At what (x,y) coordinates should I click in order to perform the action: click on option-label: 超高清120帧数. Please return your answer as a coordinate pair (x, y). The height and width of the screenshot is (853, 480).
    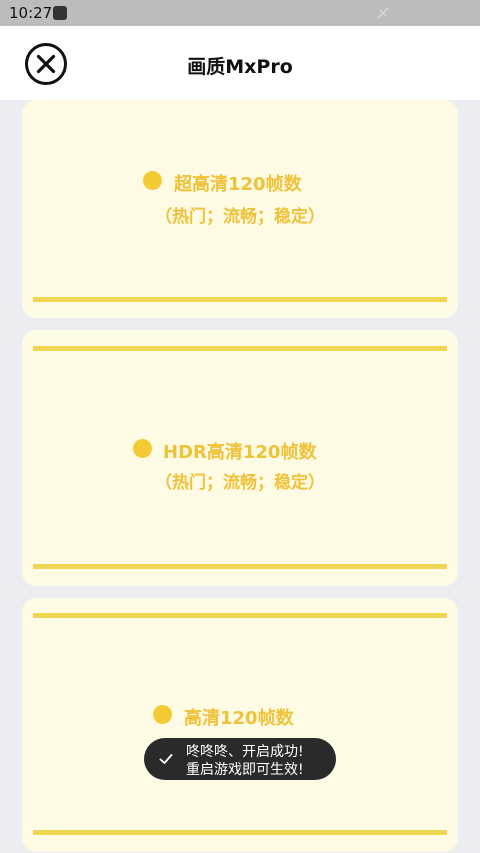
    Looking at the image, I should click on (238, 184).